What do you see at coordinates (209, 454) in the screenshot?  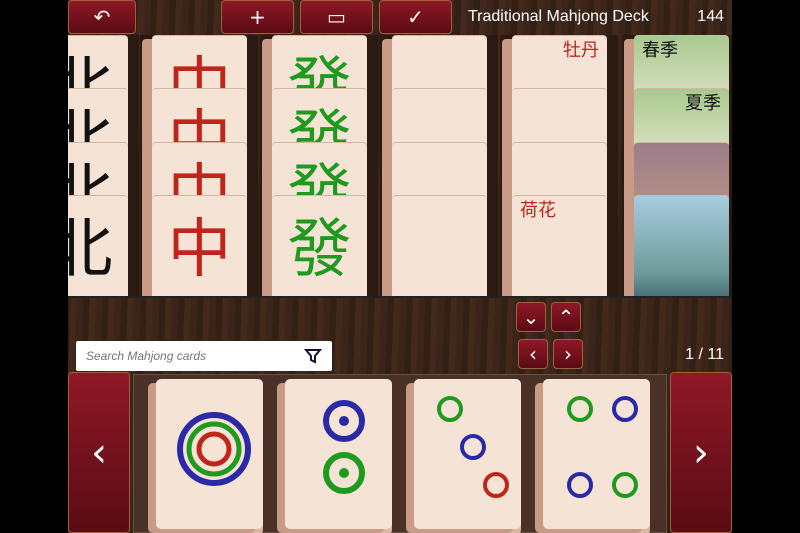 I see `tile-1-circle` at bounding box center [209, 454].